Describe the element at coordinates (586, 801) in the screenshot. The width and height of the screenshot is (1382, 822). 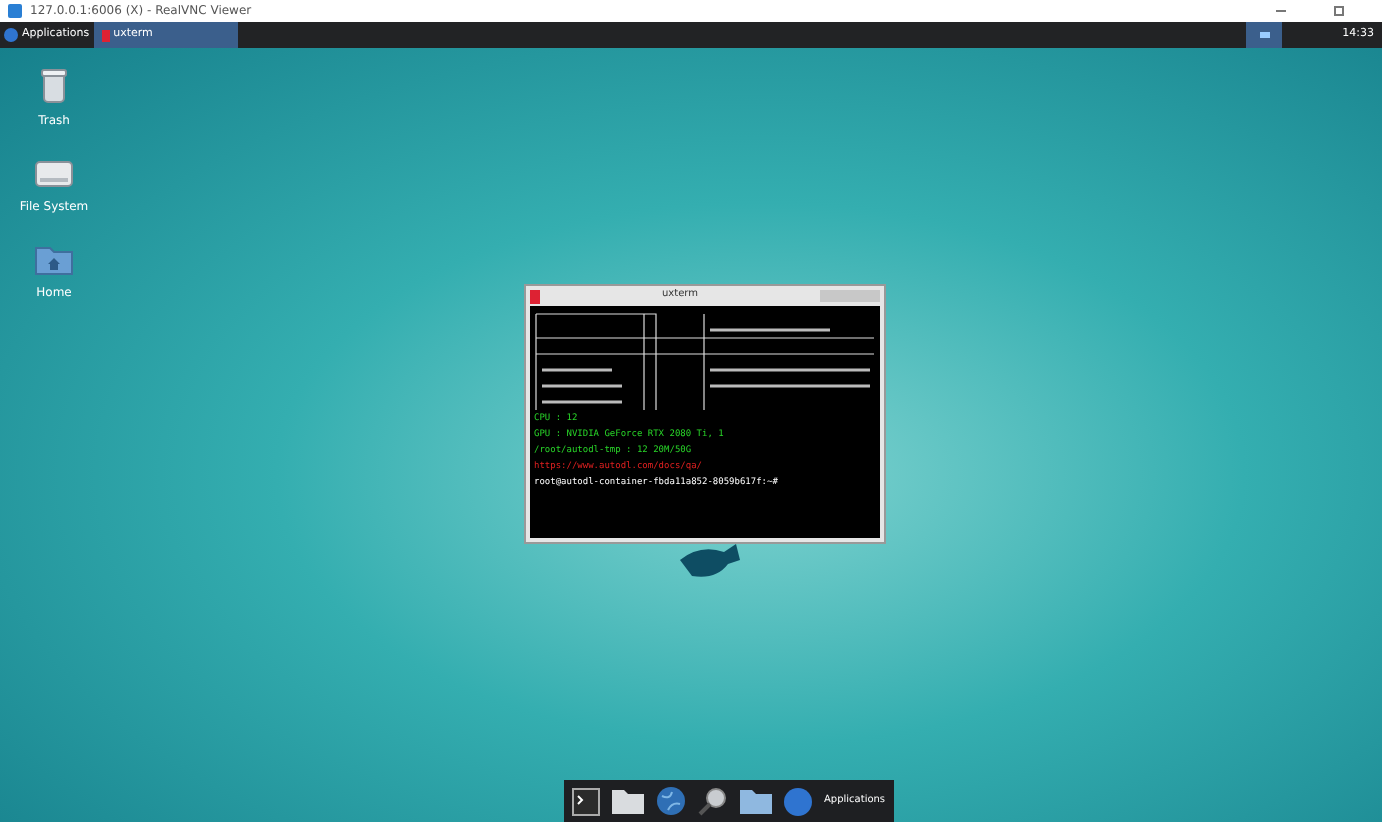
I see `terminal-icon` at that location.